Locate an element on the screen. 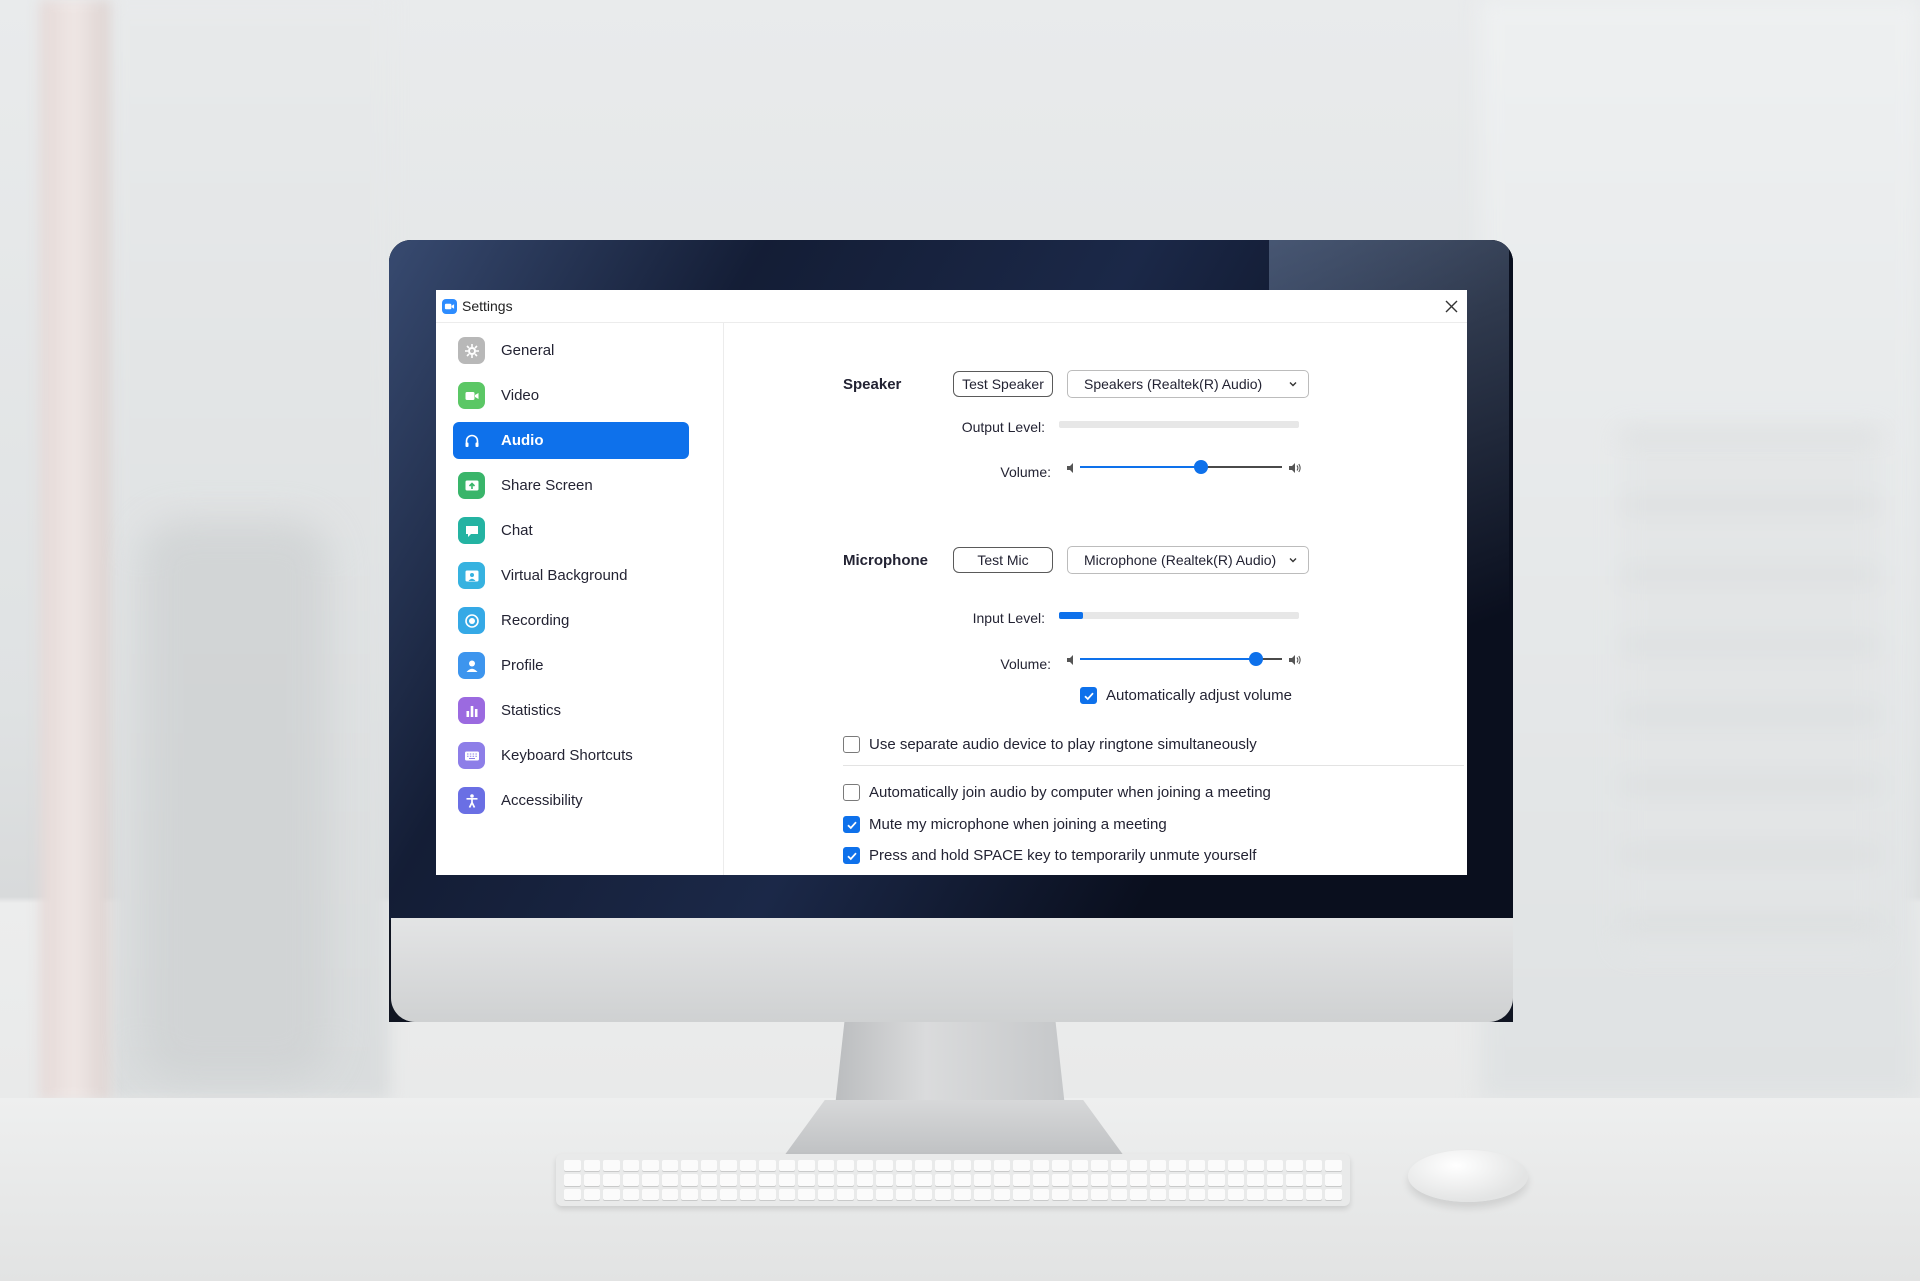 This screenshot has width=1920, height=1281. person-background-icon is located at coordinates (471, 575).